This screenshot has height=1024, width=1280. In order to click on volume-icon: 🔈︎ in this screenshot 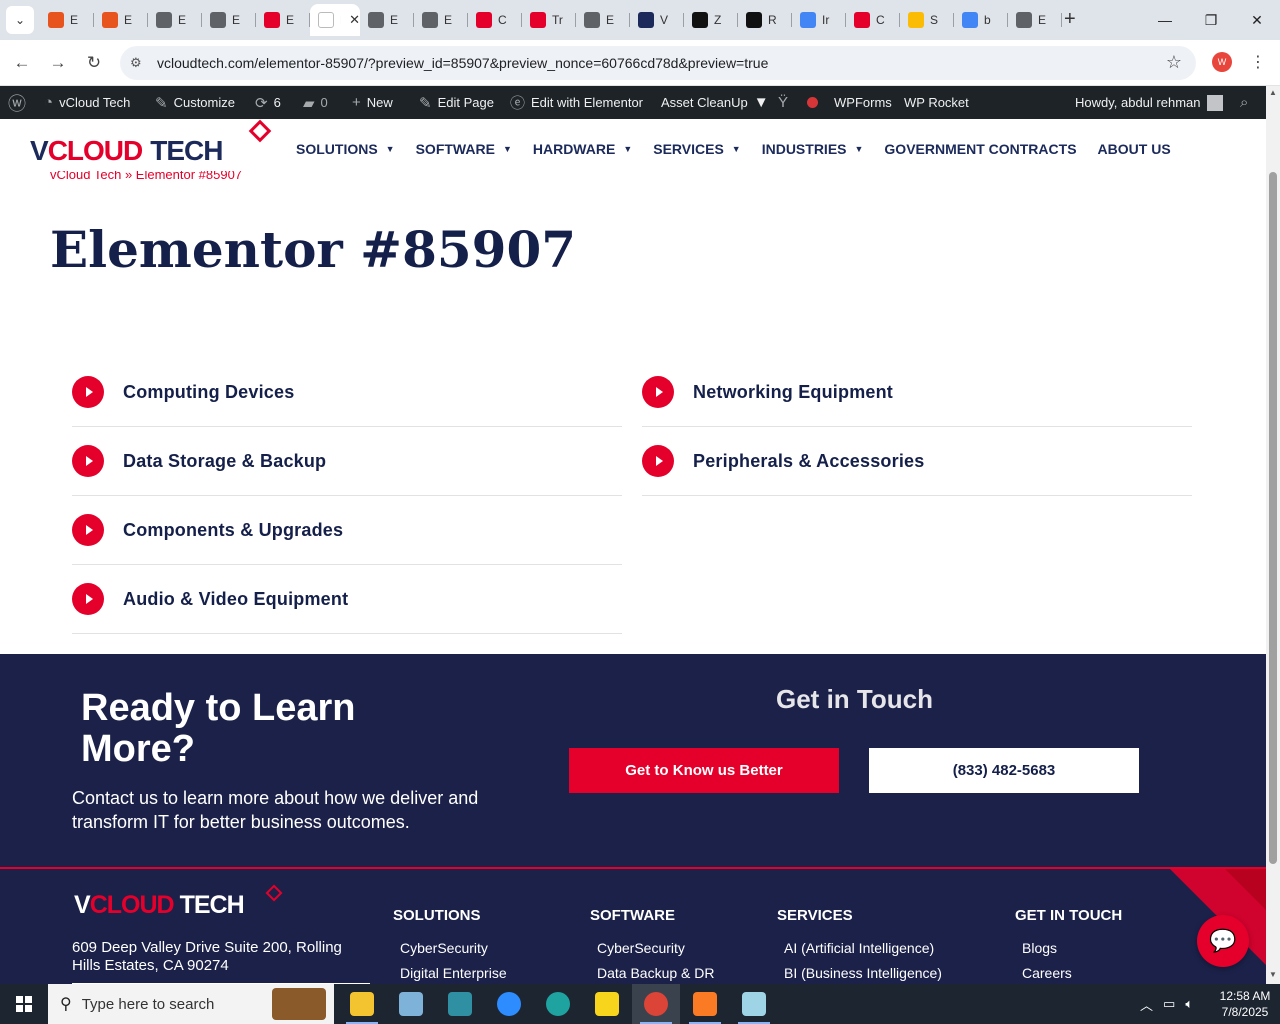, I will do `click(1189, 1004)`.